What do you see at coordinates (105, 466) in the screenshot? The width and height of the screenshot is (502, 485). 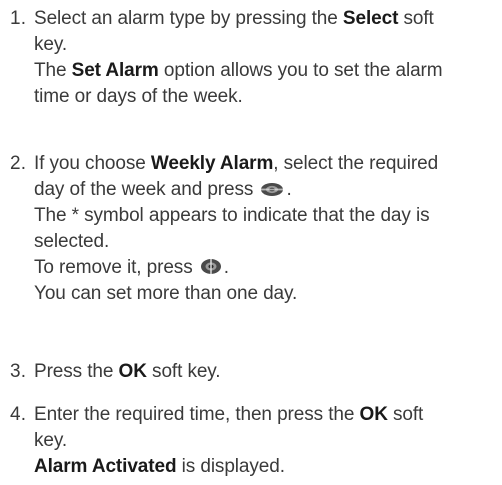 I see `alarm-activated-label: Alarm Activated` at bounding box center [105, 466].